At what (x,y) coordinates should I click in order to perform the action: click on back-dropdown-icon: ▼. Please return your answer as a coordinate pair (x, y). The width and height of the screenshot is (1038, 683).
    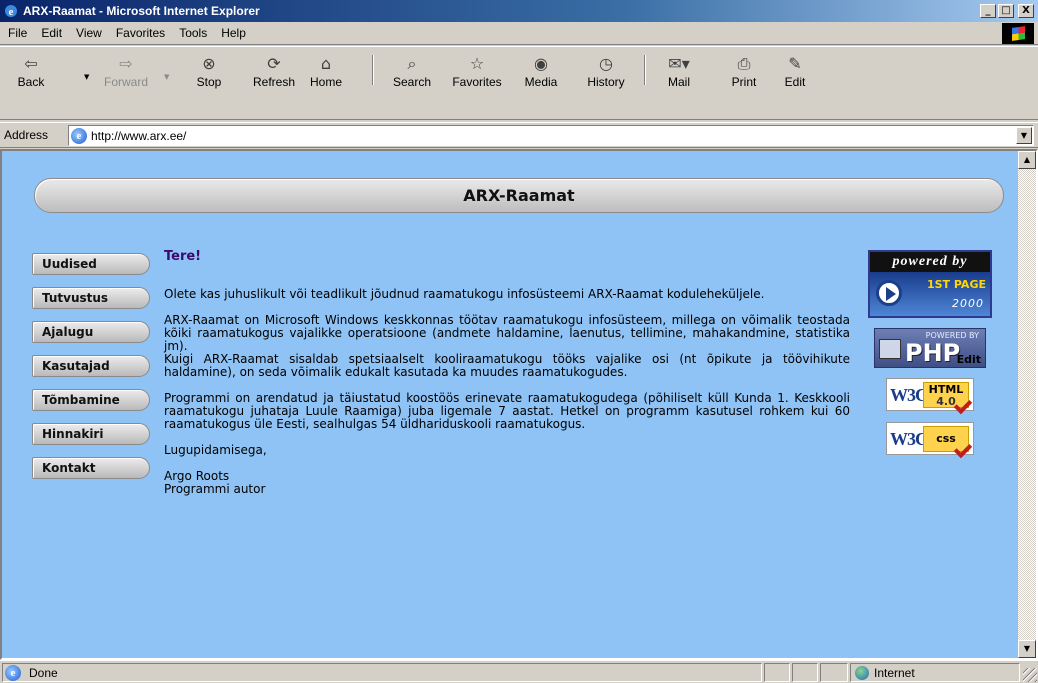
    Looking at the image, I should click on (86, 77).